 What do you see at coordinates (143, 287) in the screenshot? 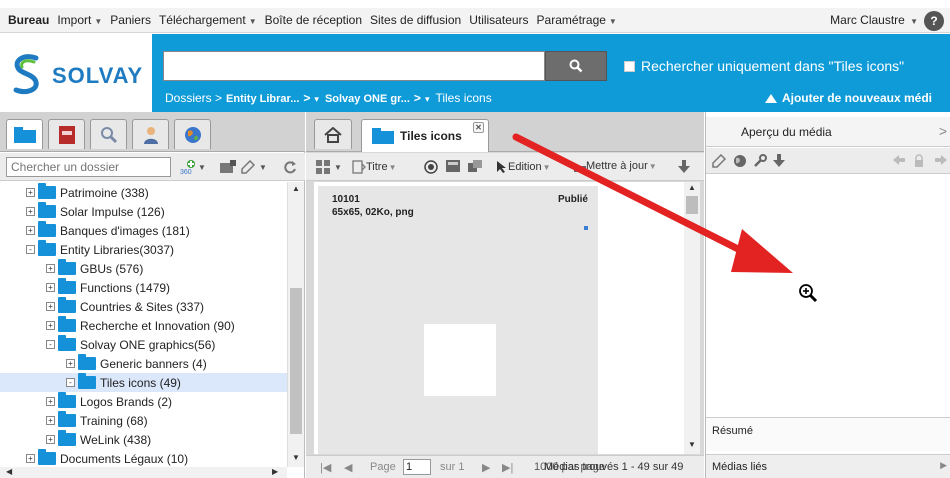
I see `tree-node: + Functions (1479)` at bounding box center [143, 287].